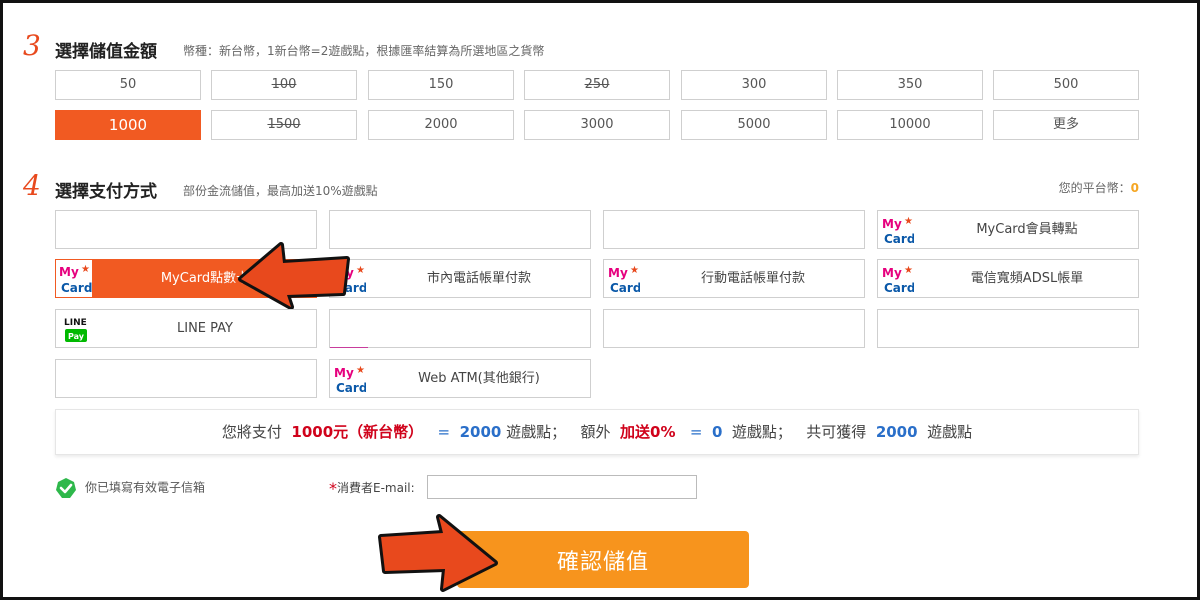 The image size is (1200, 600). What do you see at coordinates (896, 432) in the screenshot?
I see `summary-total: 2000` at bounding box center [896, 432].